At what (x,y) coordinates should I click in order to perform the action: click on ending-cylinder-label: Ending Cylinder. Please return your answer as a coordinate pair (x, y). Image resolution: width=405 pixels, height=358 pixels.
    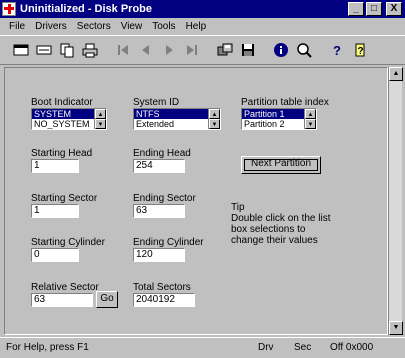
    Looking at the image, I should click on (168, 242).